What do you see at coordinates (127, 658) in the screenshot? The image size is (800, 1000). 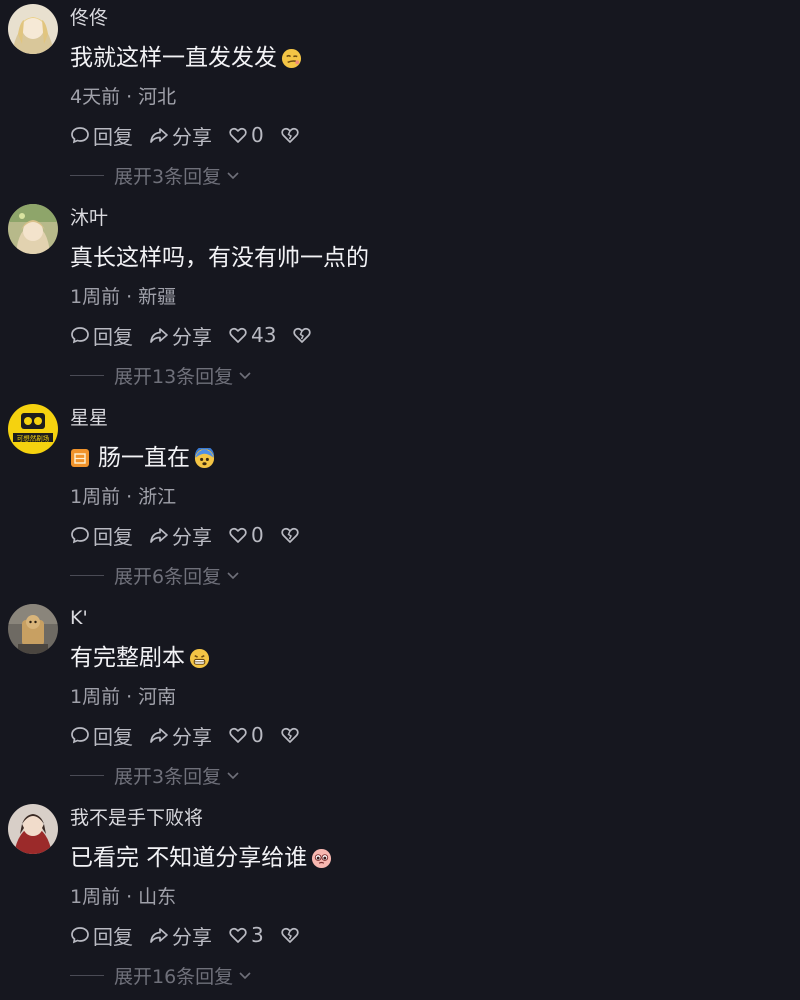 I see `comment-text: 有完整剧本` at bounding box center [127, 658].